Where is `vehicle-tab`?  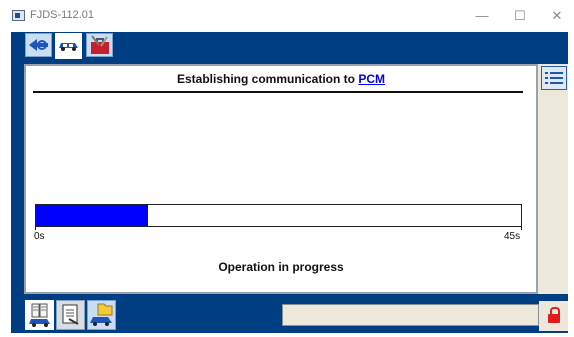
vehicle-tab is located at coordinates (68, 46).